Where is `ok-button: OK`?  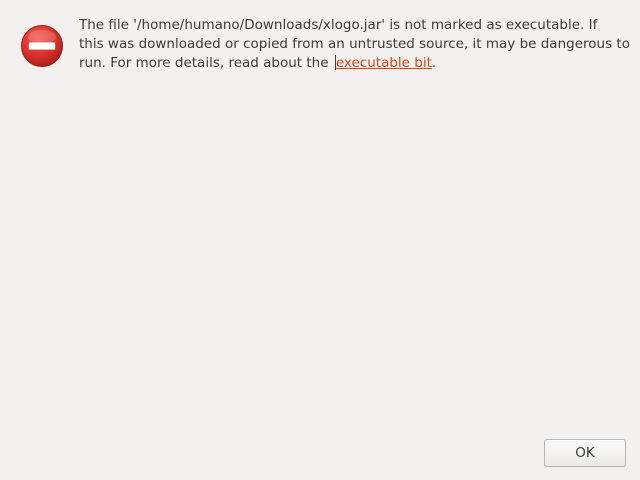
ok-button: OK is located at coordinates (585, 453).